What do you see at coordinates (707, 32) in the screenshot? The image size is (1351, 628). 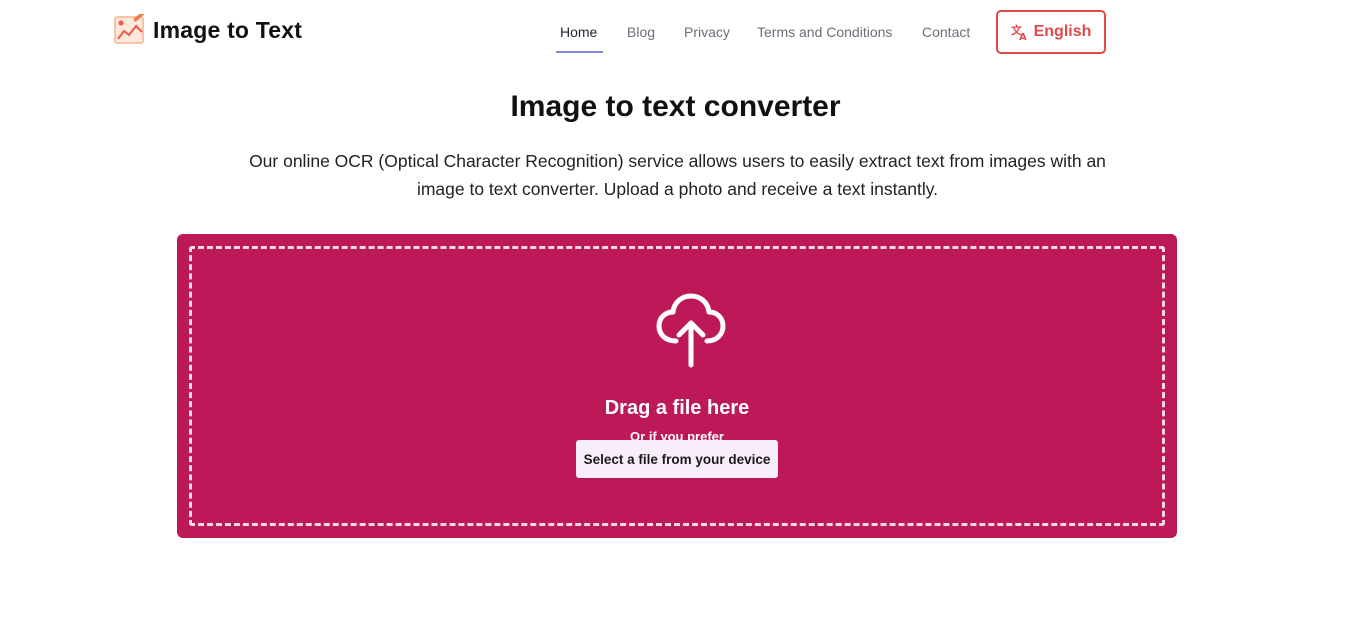 I see `nav-item-privacy: Privacy` at bounding box center [707, 32].